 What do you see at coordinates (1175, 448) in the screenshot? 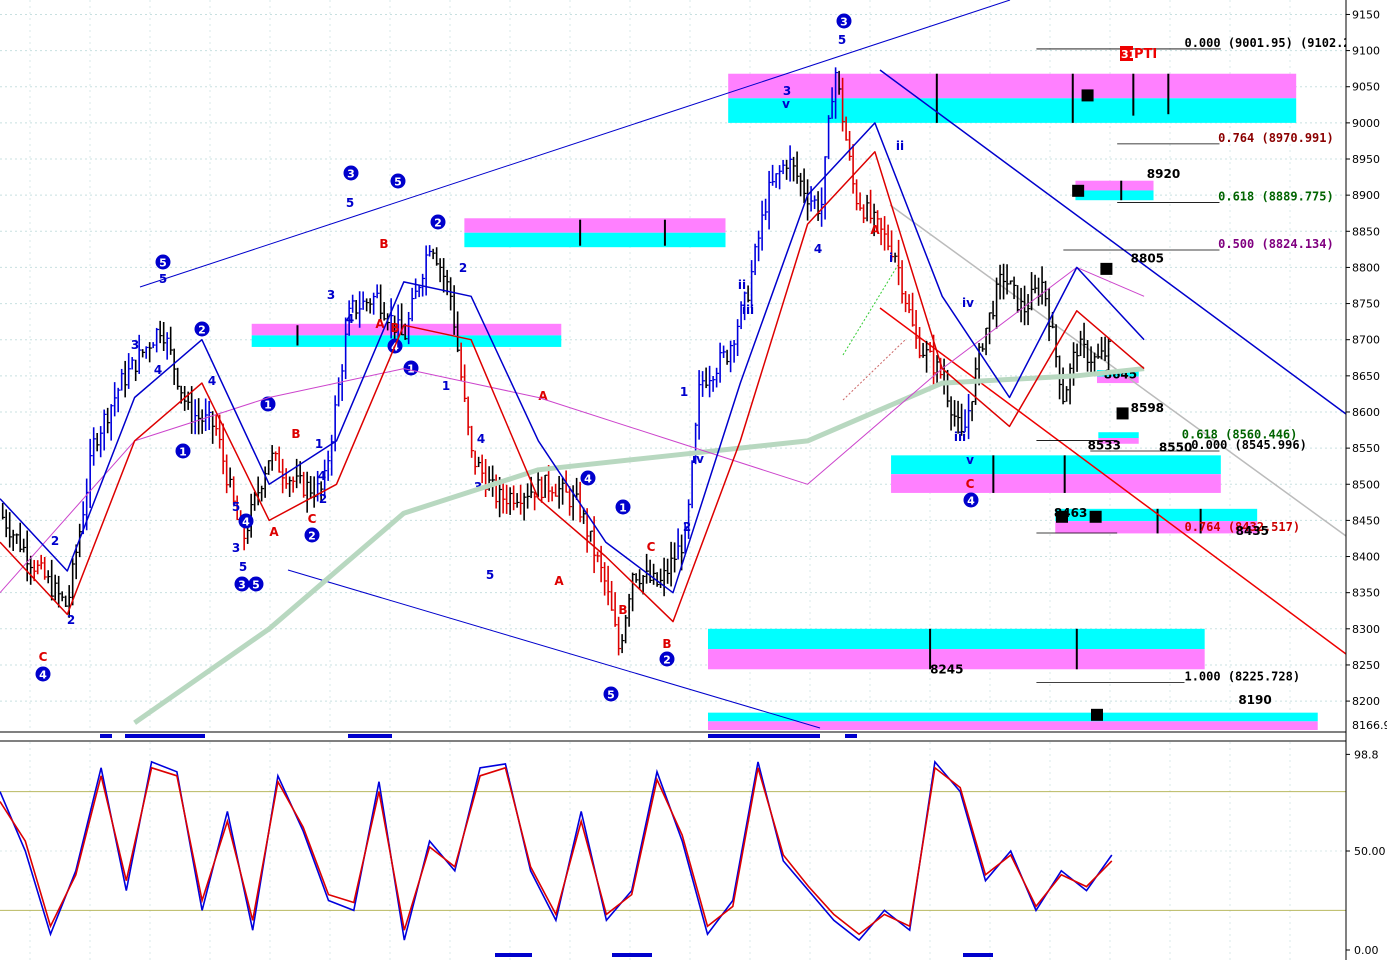
I see `price-label: 8550` at bounding box center [1175, 448].